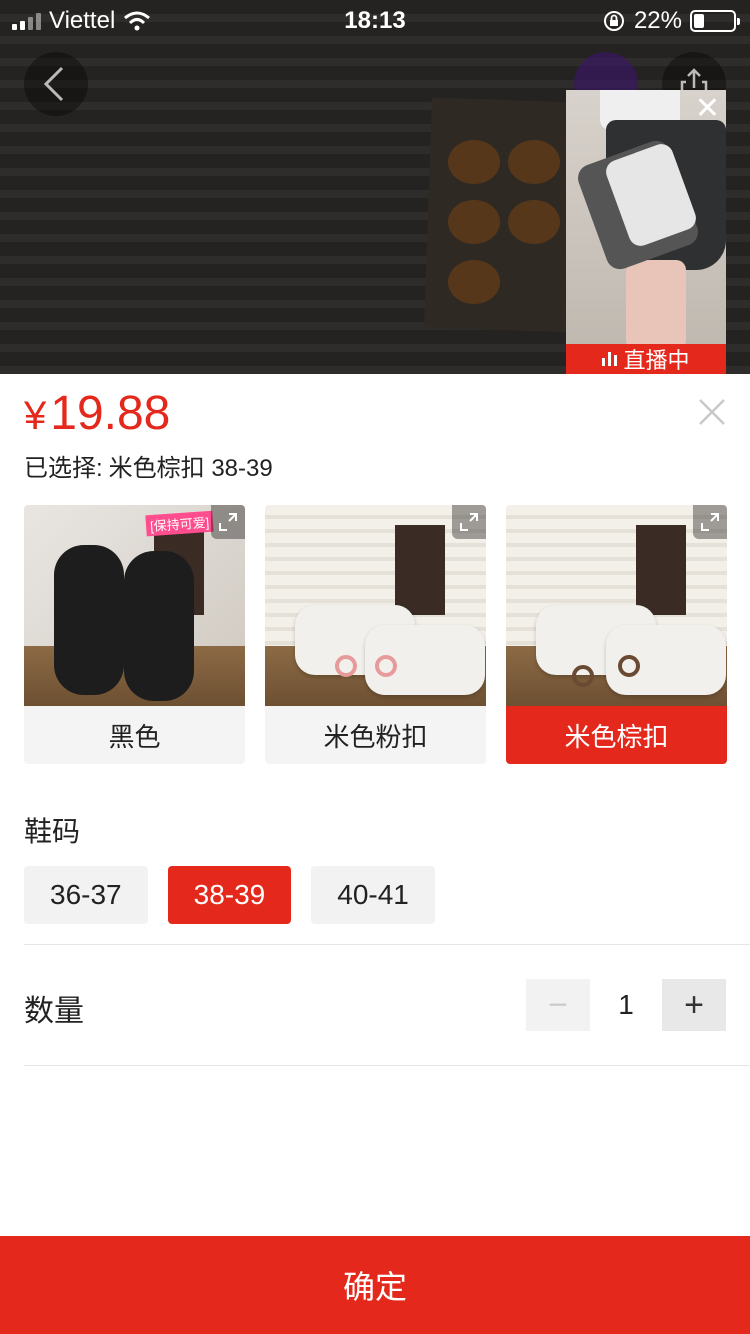 This screenshot has width=750, height=1334. I want to click on variant-label: 米色粉扣, so click(375, 736).